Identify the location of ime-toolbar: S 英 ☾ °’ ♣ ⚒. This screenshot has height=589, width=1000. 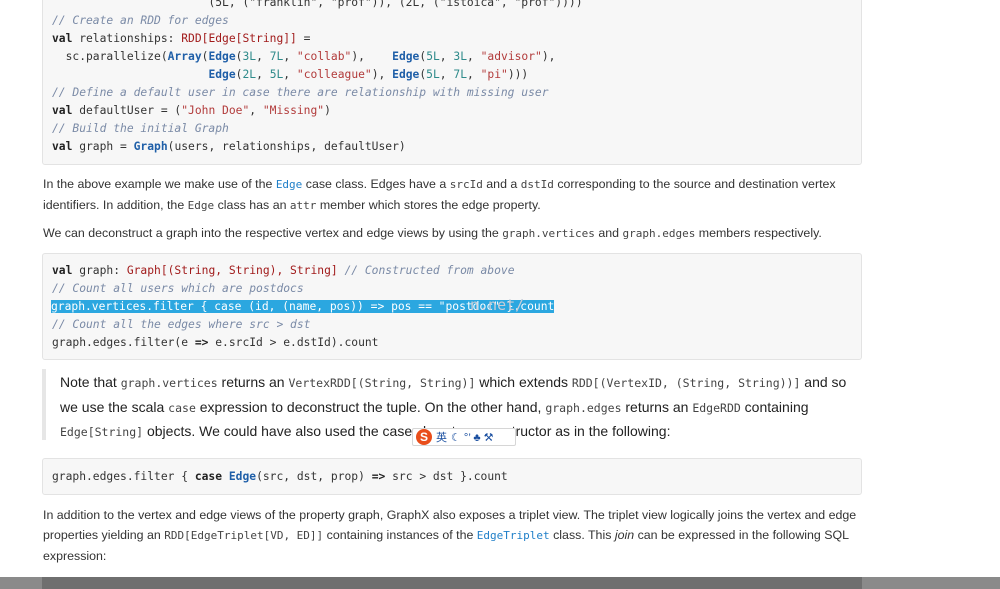
(464, 437).